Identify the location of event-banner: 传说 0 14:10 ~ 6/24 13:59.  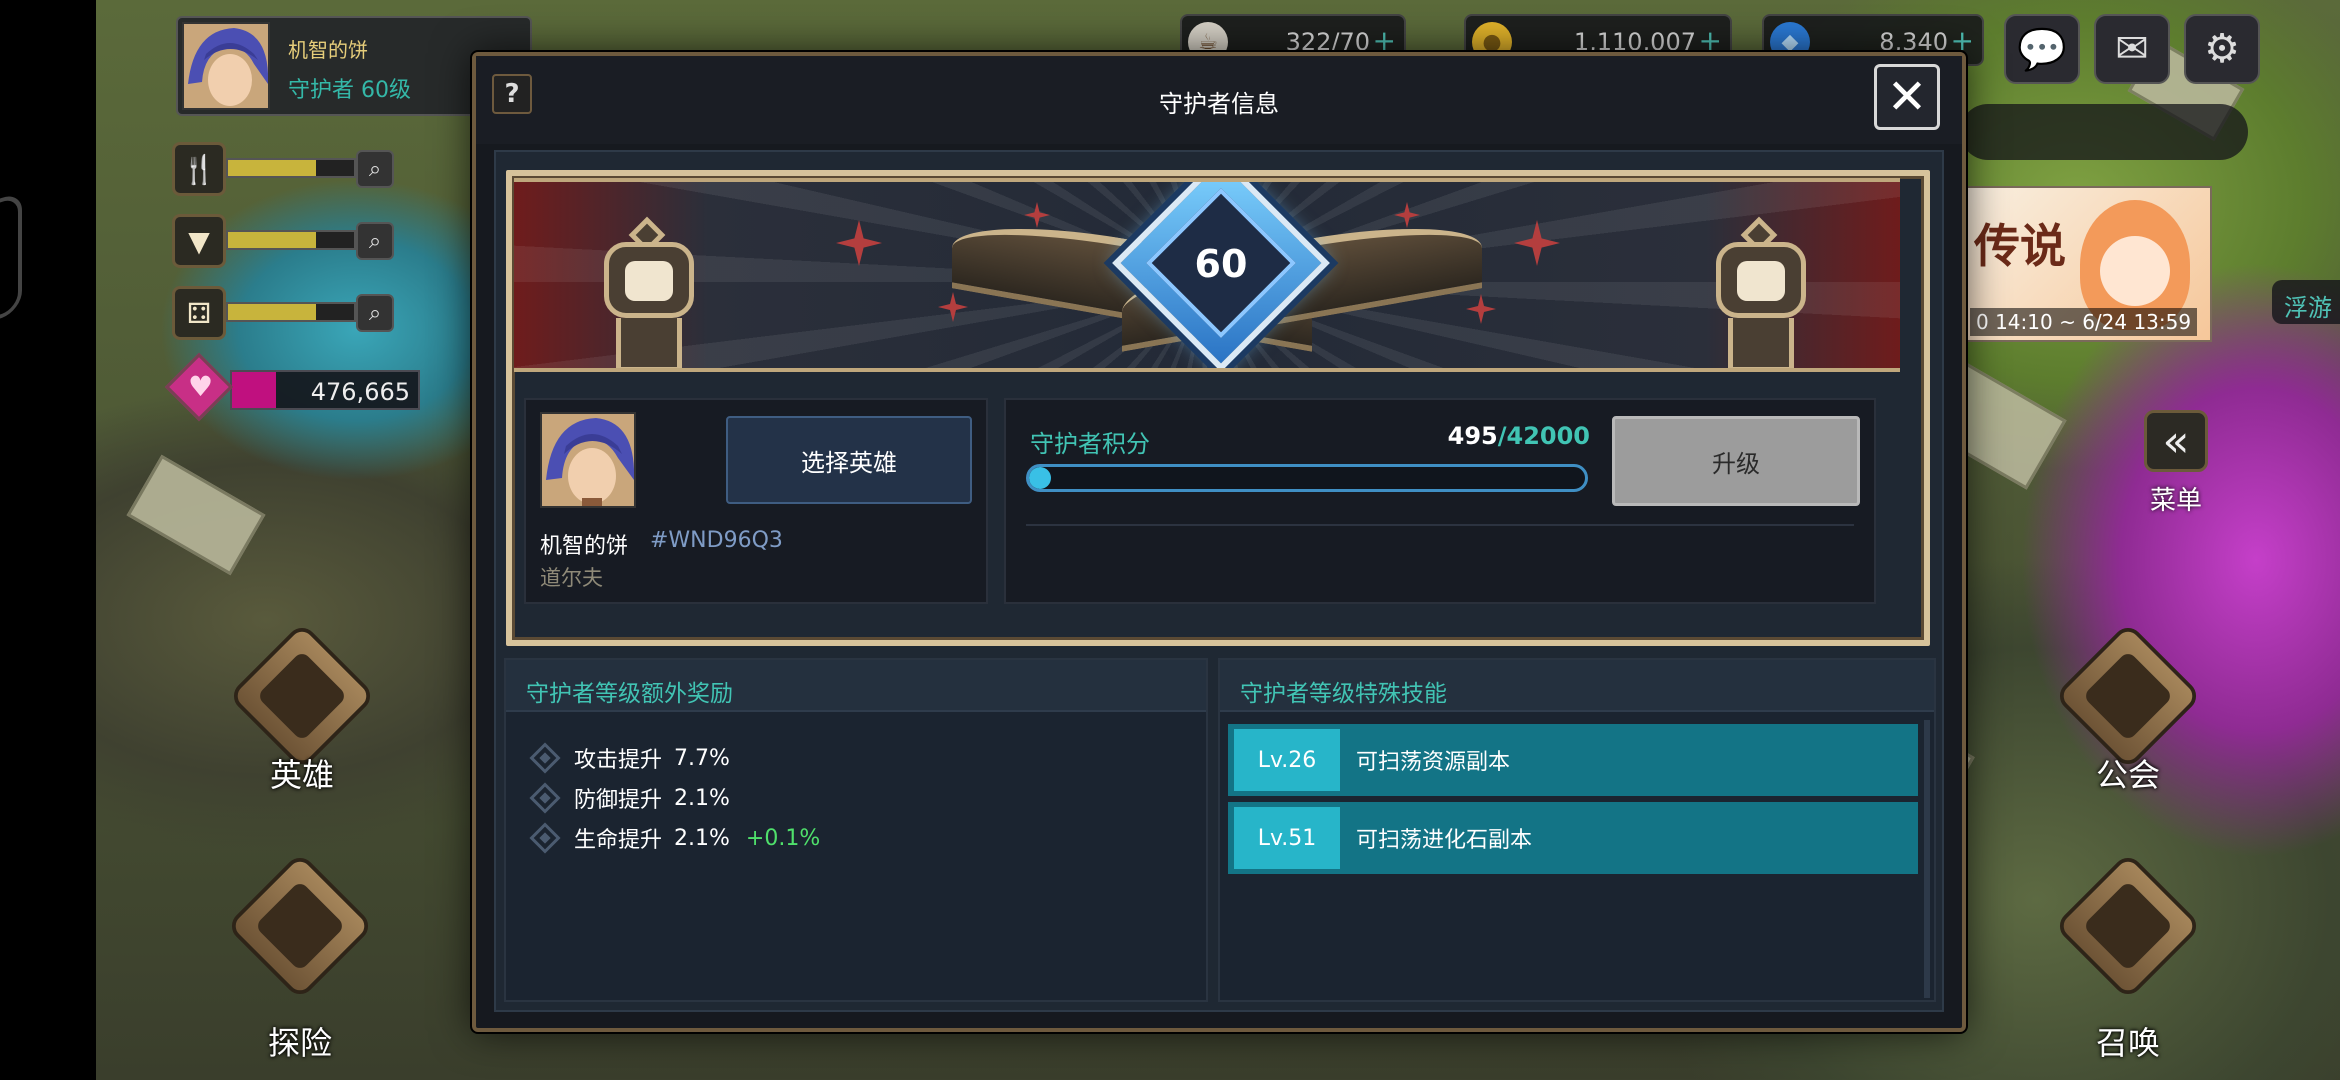
(2088, 264).